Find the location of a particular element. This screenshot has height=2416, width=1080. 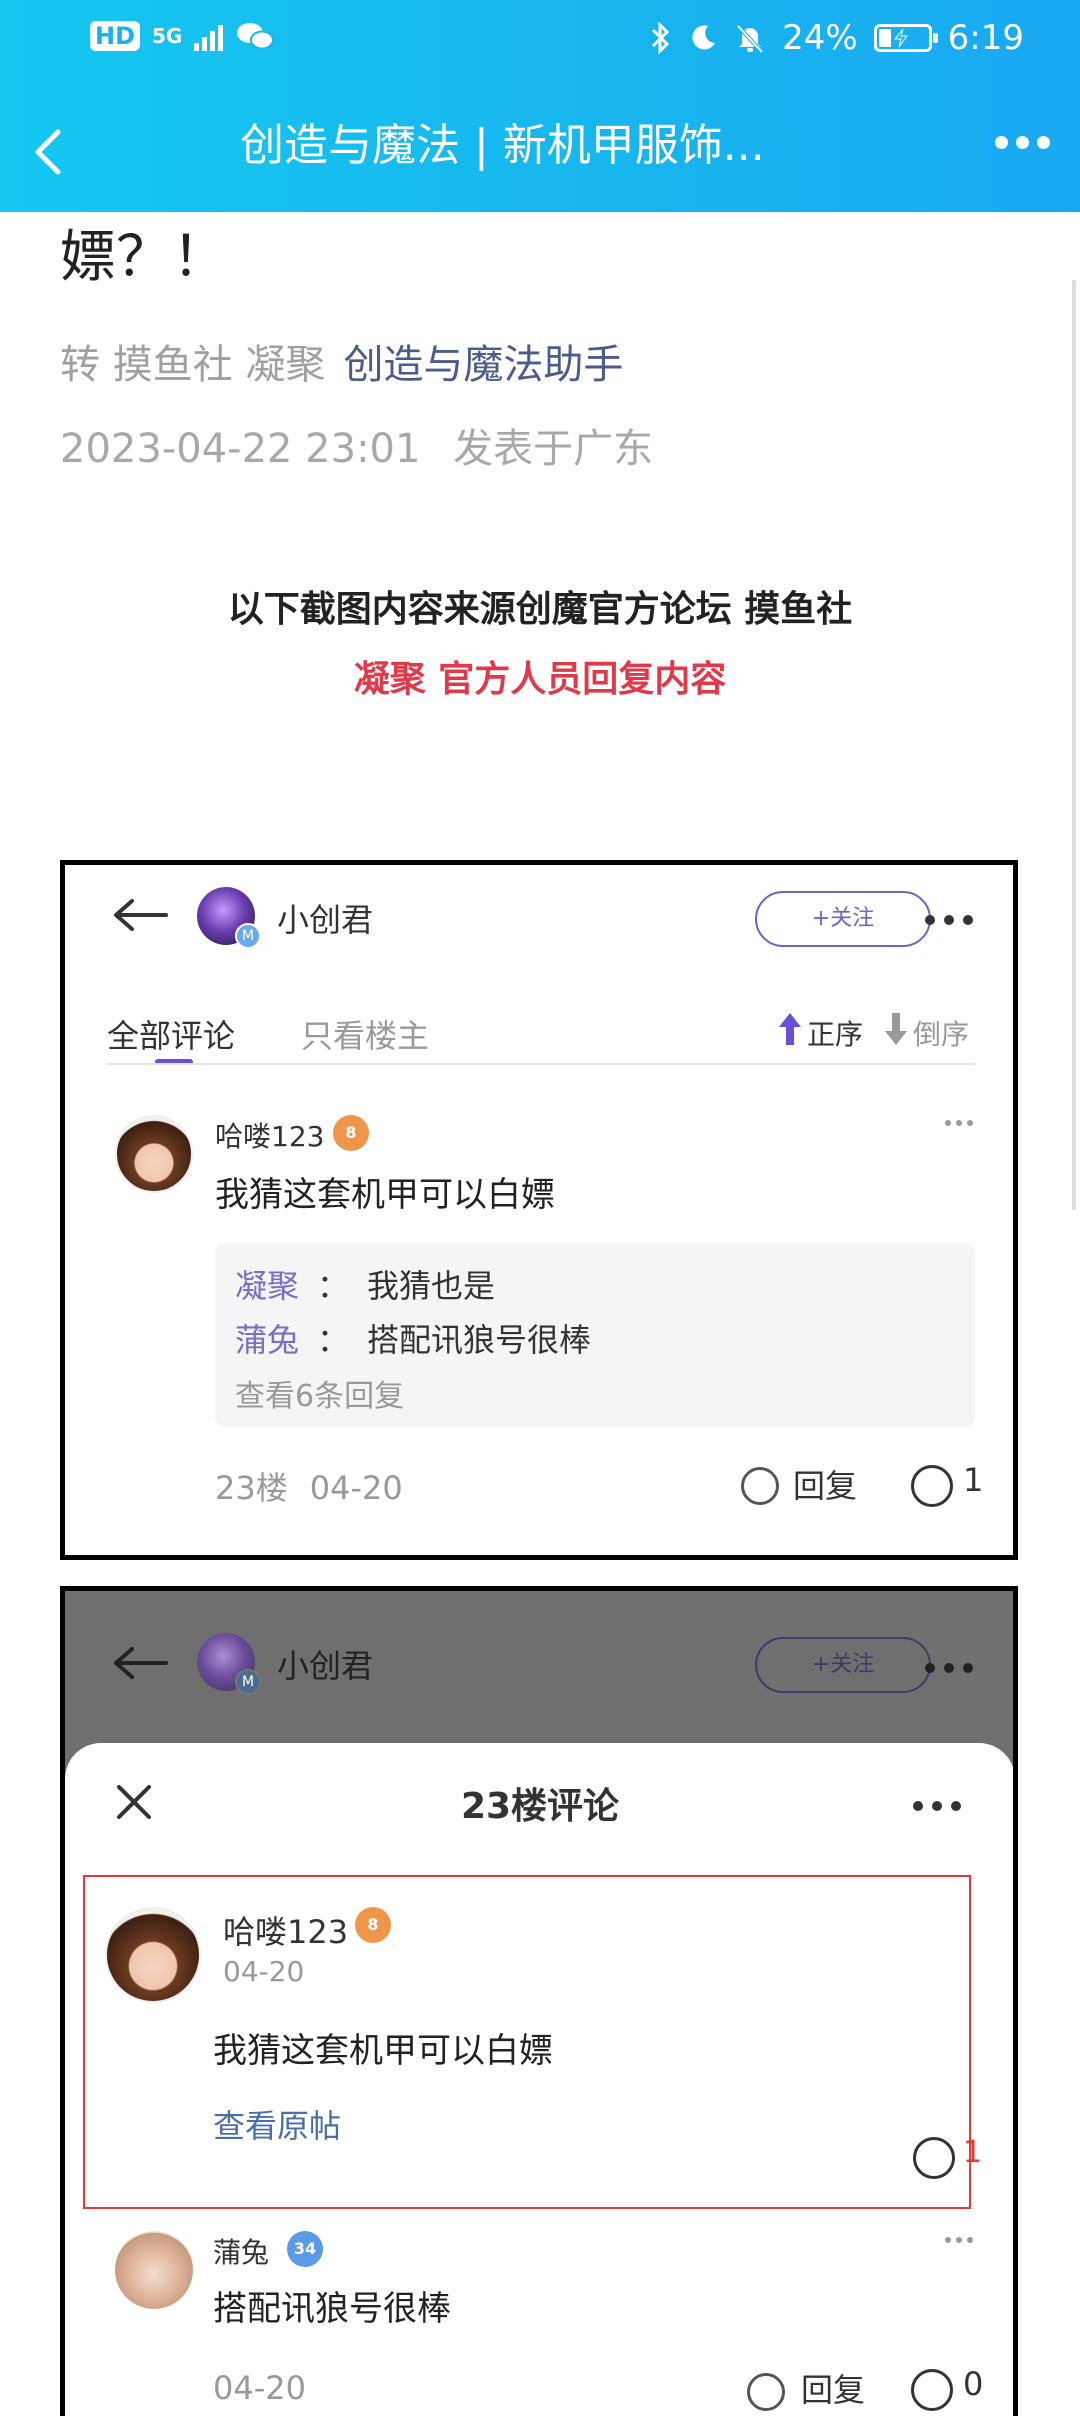

signal-icon is located at coordinates (209, 36).